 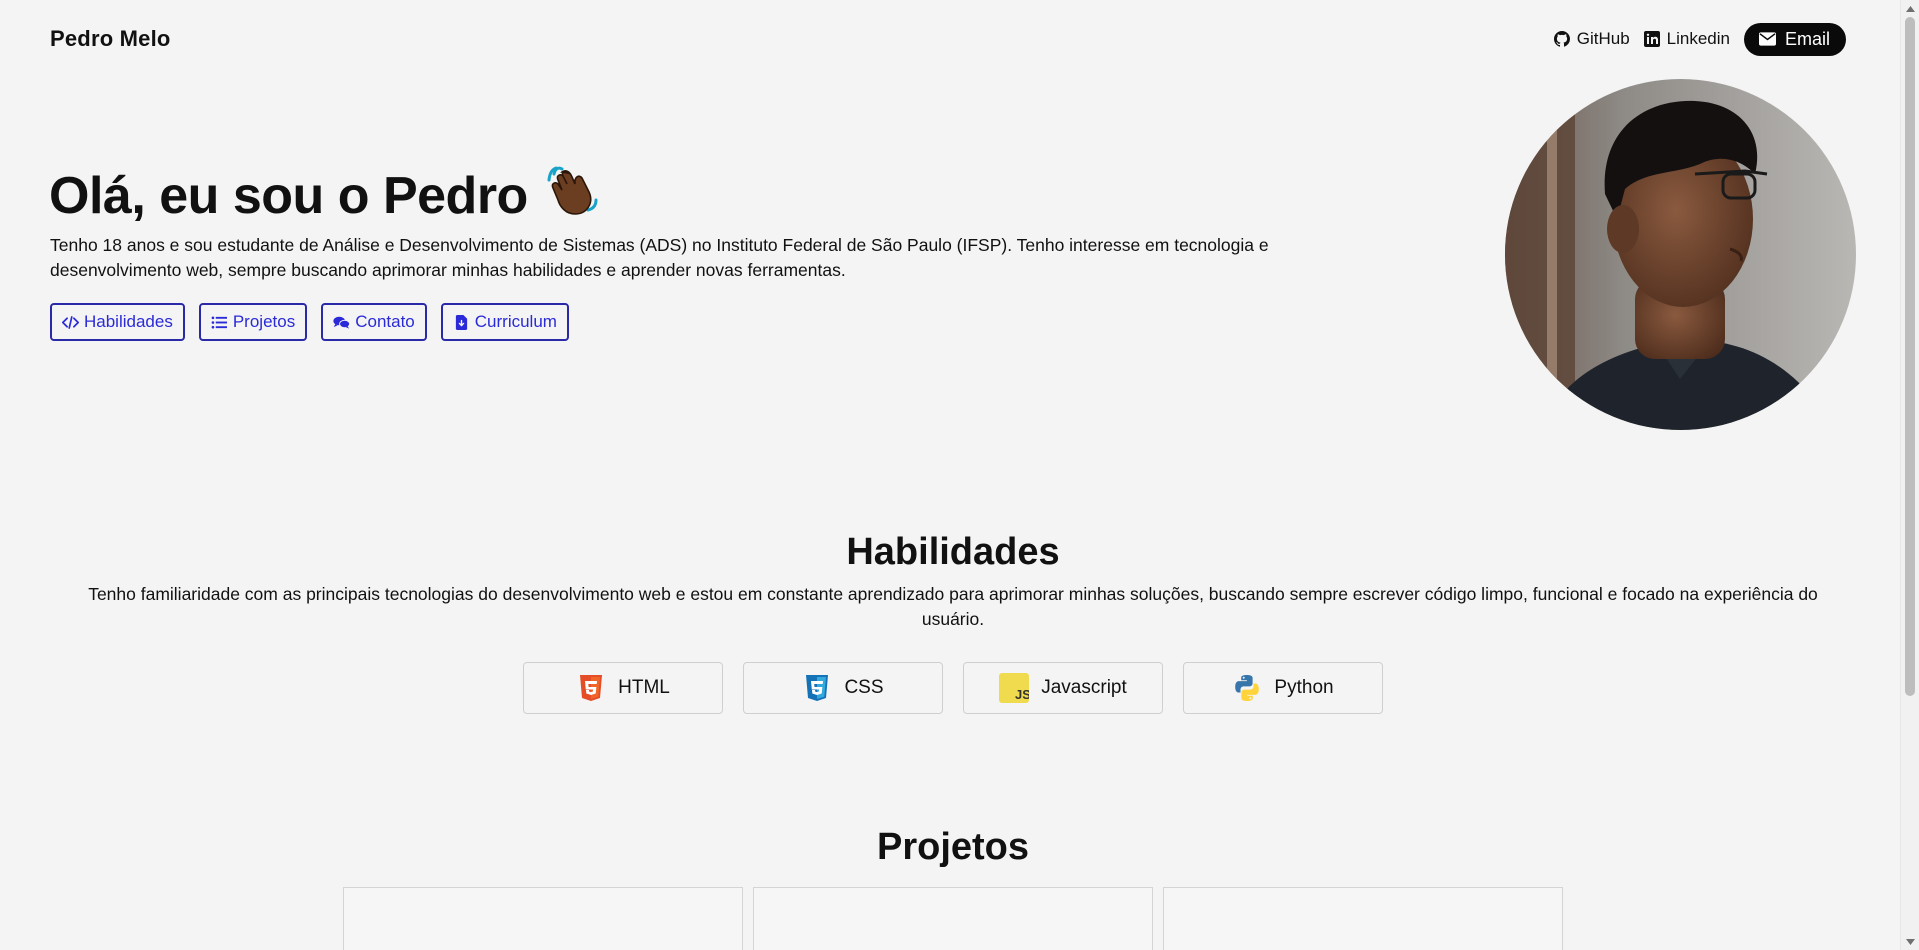 I want to click on github-link: GitHub, so click(x=1591, y=39).